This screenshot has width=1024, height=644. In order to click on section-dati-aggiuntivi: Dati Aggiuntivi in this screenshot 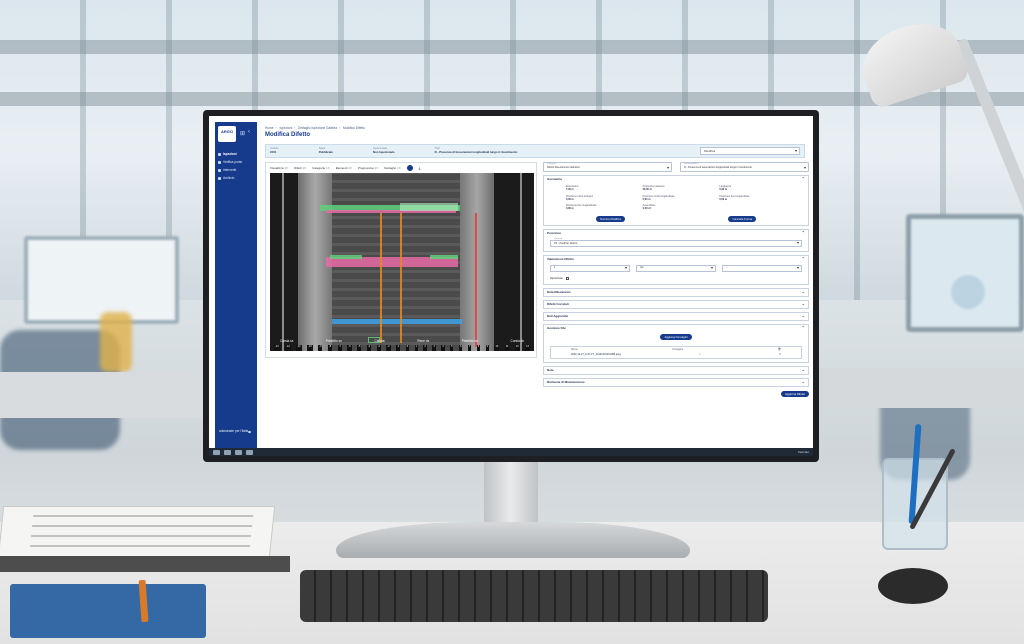, I will do `click(676, 316)`.